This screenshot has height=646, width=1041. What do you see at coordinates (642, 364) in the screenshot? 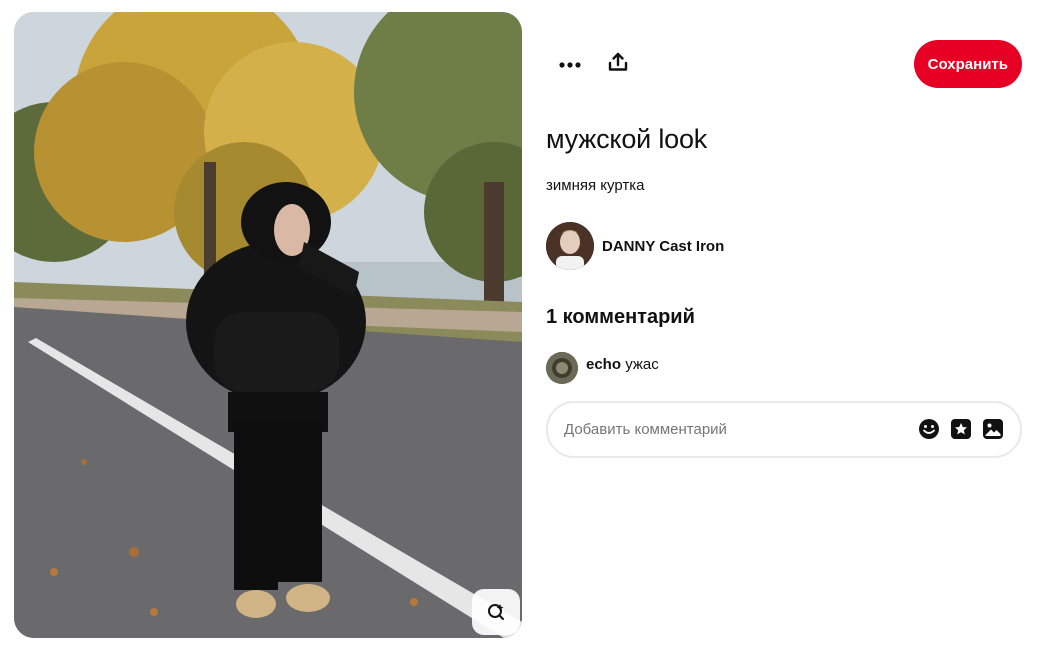
I see `comment-text: ужас` at bounding box center [642, 364].